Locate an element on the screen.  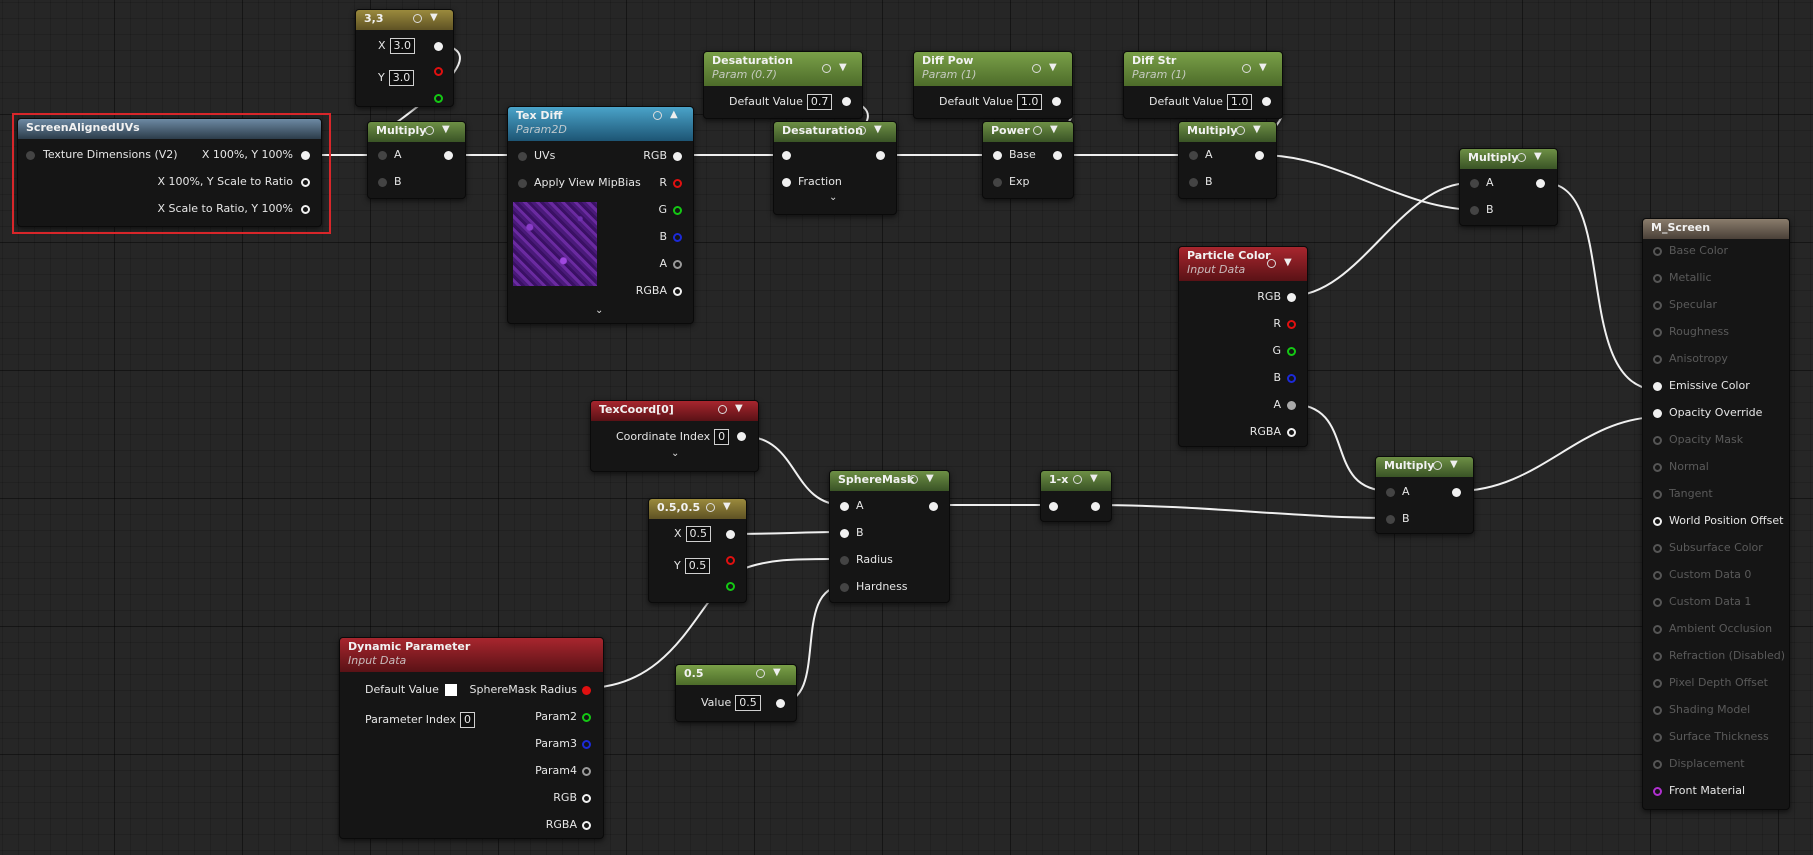
anisotropy-pin is located at coordinates (1657, 359).